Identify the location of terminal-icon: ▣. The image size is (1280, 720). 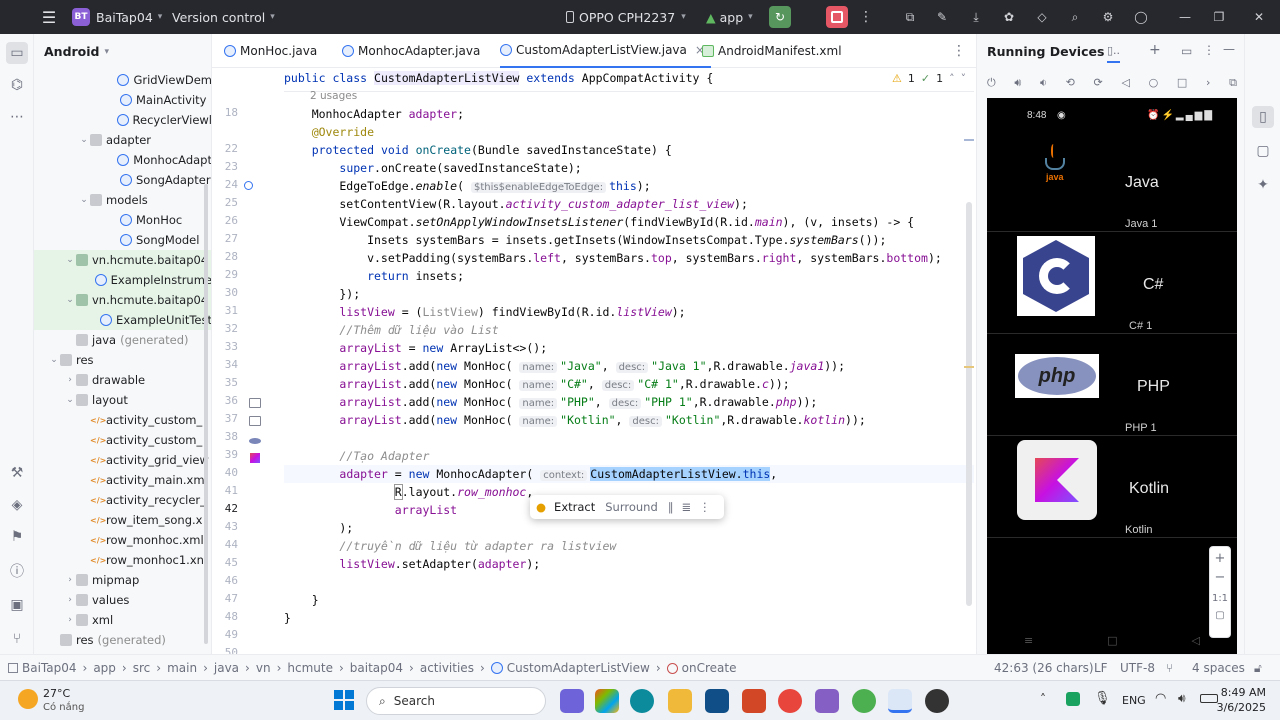
(17, 605).